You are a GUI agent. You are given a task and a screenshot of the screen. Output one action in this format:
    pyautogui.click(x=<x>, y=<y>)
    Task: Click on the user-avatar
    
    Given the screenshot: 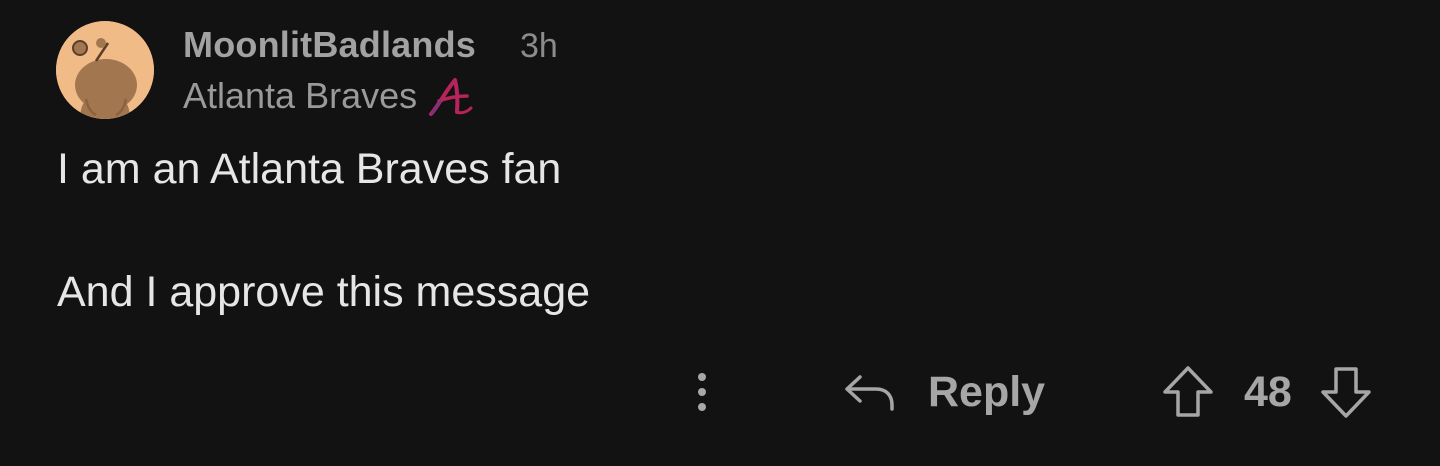 What is the action you would take?
    pyautogui.click(x=105, y=70)
    